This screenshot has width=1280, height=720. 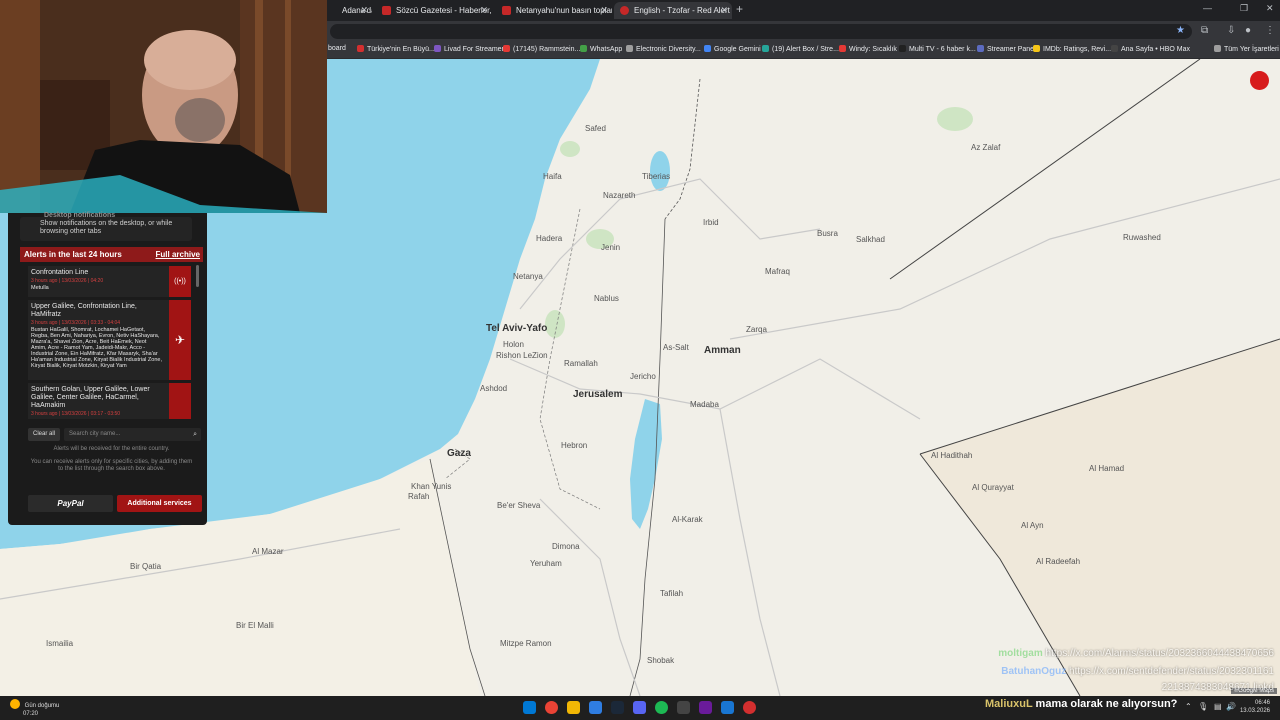 I want to click on full-archive-link: Full archive, so click(x=178, y=254).